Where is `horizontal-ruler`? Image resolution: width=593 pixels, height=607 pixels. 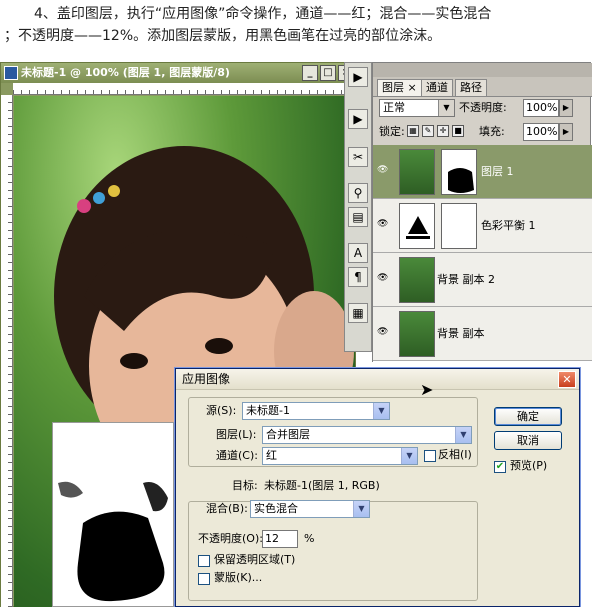 horizontal-ruler is located at coordinates (184, 89).